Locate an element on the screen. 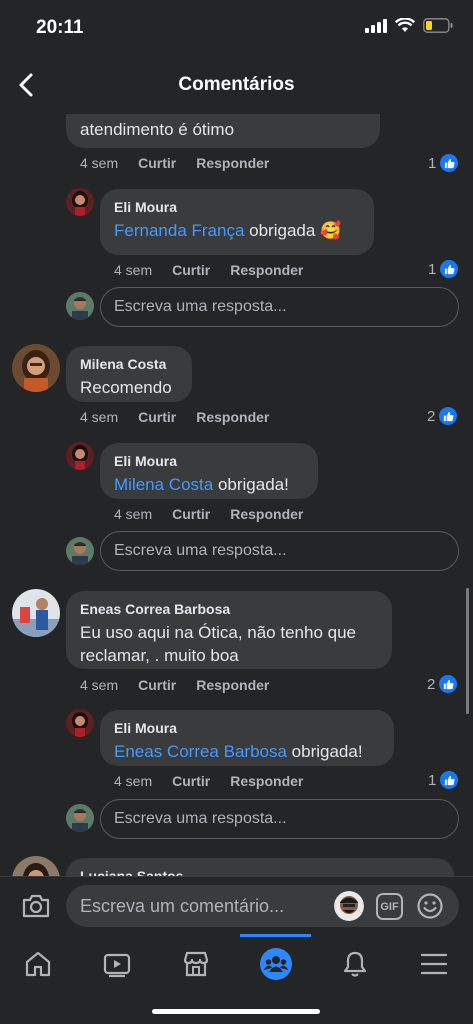 Image resolution: width=473 pixels, height=1024 pixels. scrollbar is located at coordinates (467, 651).